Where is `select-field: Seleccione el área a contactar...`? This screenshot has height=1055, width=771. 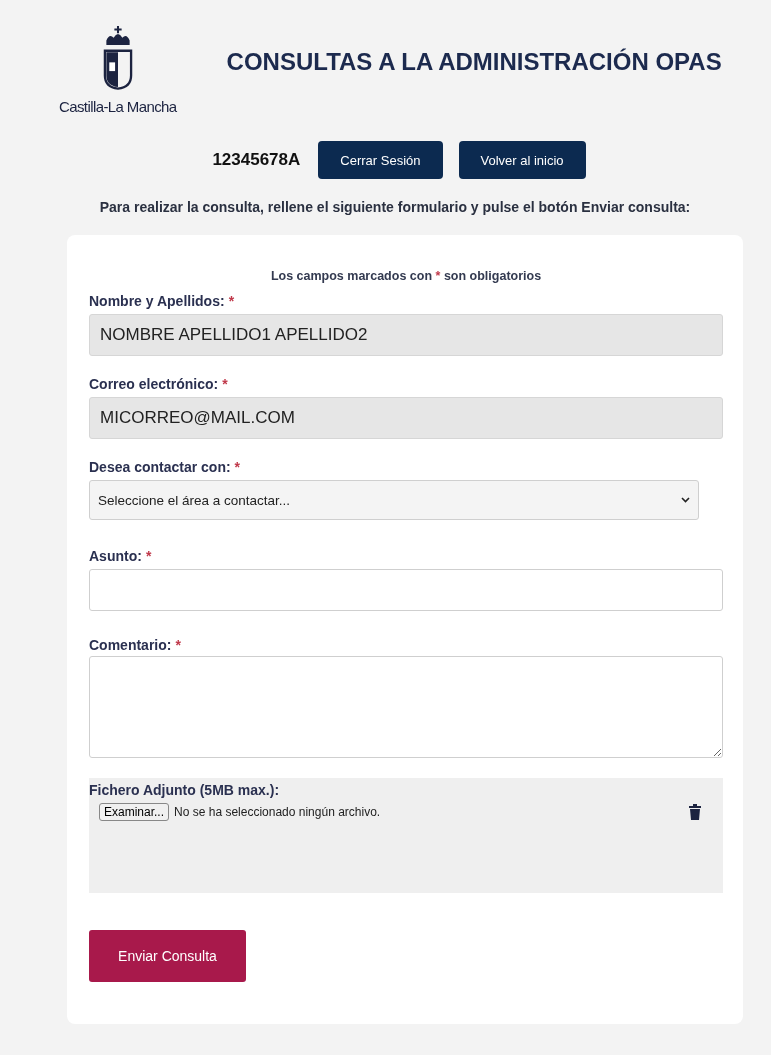
select-field: Seleccione el área a contactar... is located at coordinates (394, 500).